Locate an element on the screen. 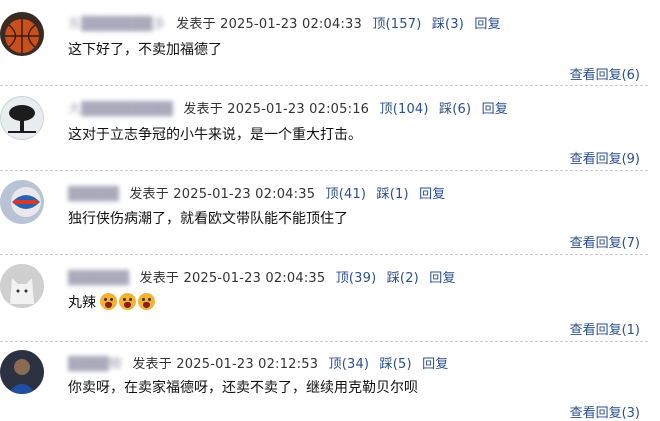 The image size is (660, 421). like-button: 顶(104) is located at coordinates (404, 109).